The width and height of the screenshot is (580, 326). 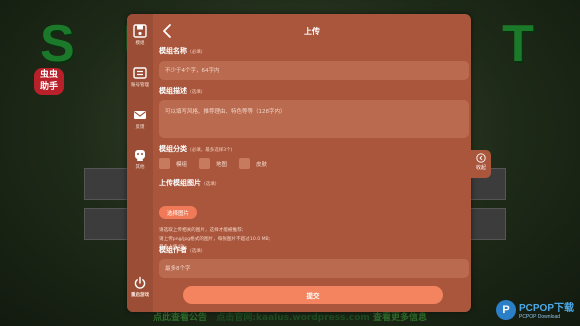 What do you see at coordinates (140, 115) in the screenshot?
I see `mail-icon` at bounding box center [140, 115].